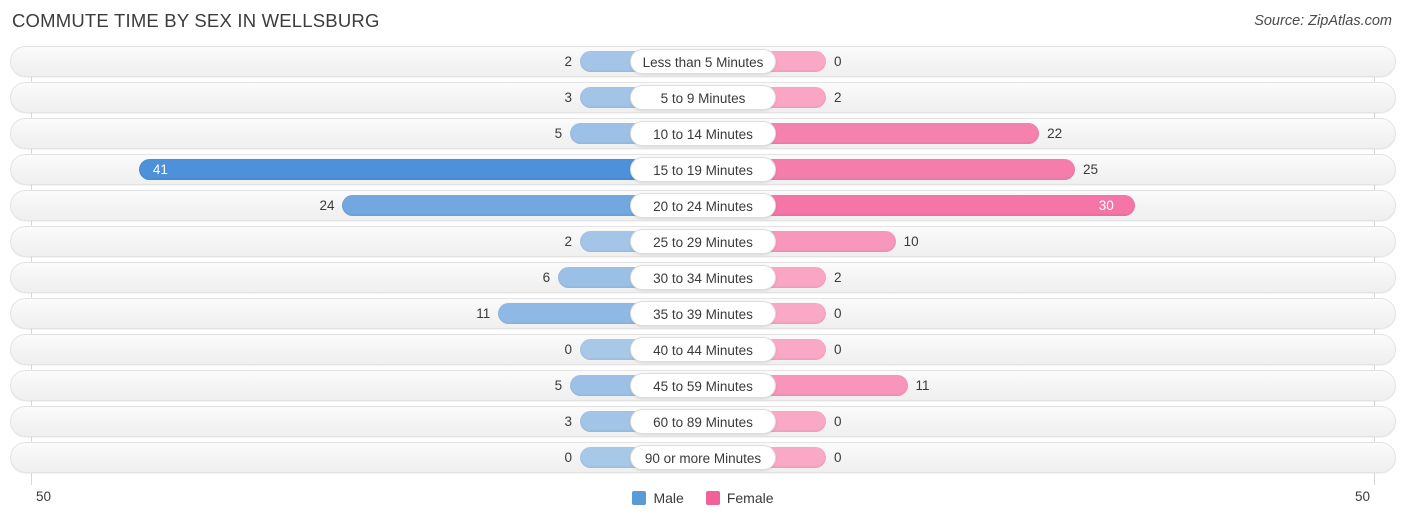 The width and height of the screenshot is (1406, 523). Describe the element at coordinates (546, 277) in the screenshot. I see `male-value-label: 6` at that location.